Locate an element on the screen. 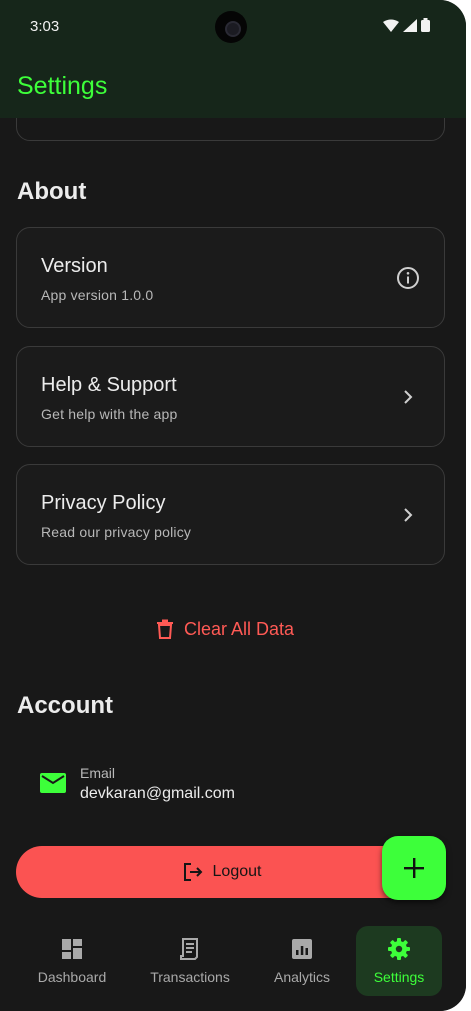 This screenshot has height=1011, width=471. status-bar: 3:03 is located at coordinates (233, 28).